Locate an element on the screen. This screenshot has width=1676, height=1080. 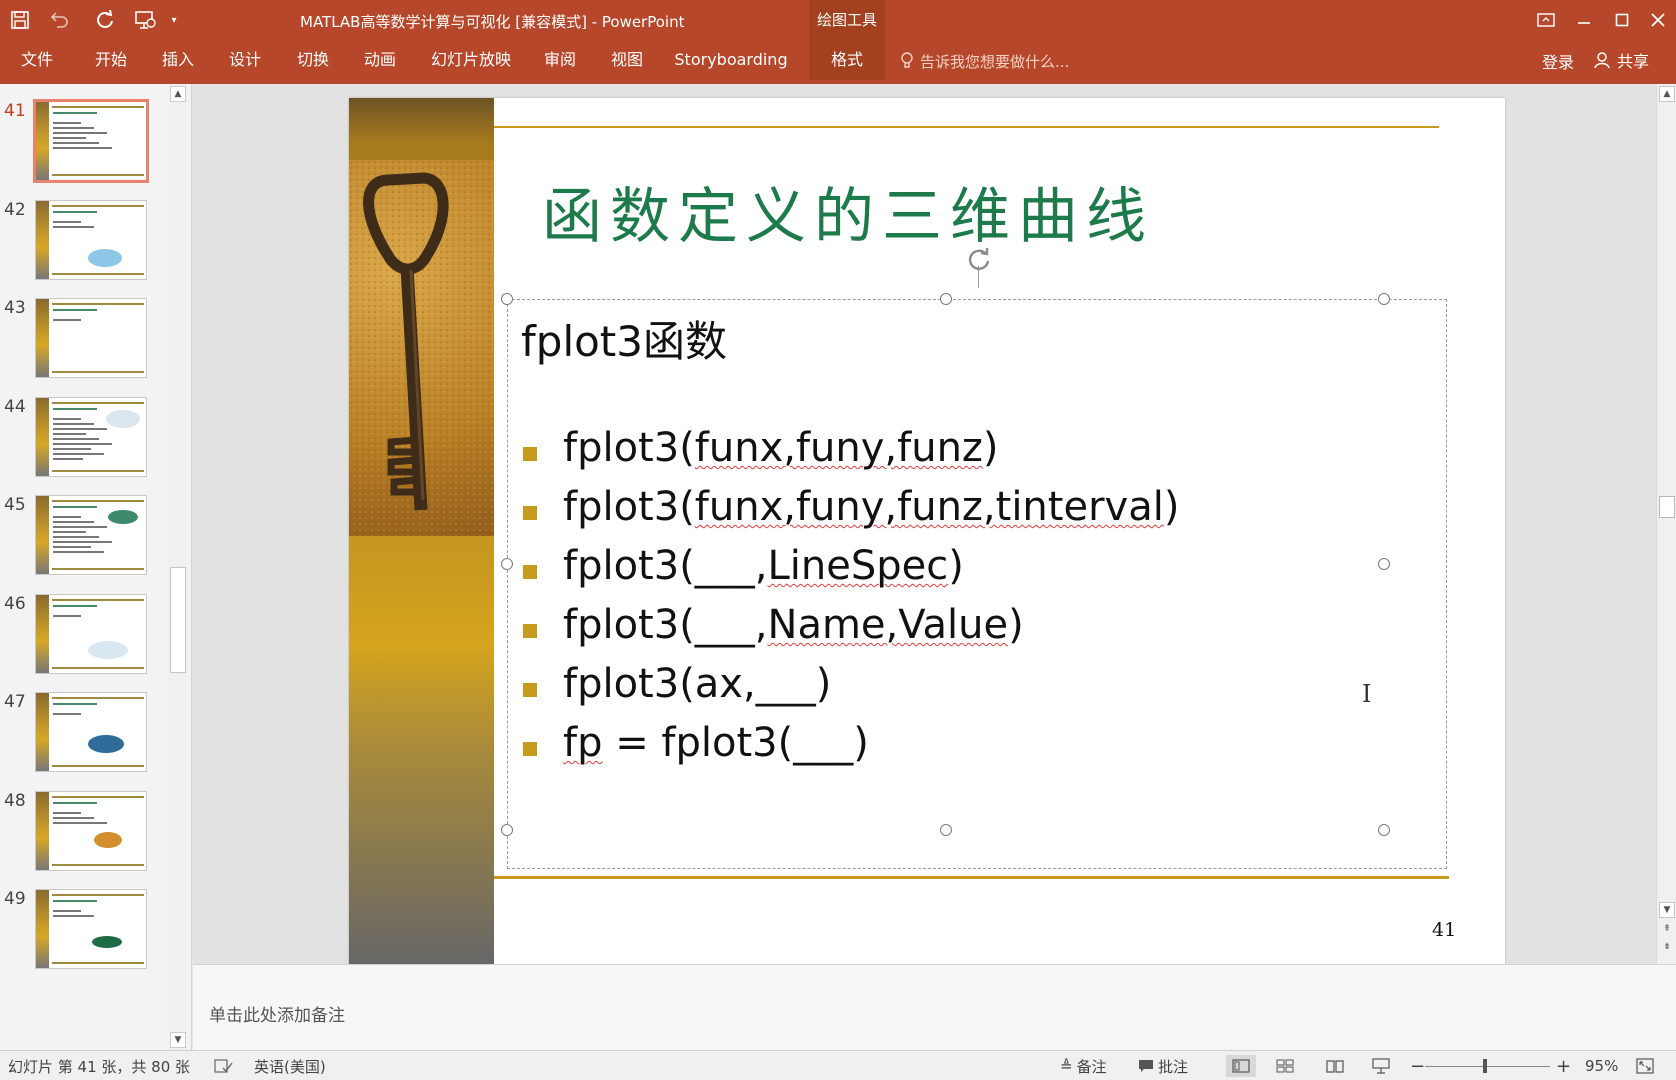
thumbnail-number: 47 is located at coordinates (15, 702).